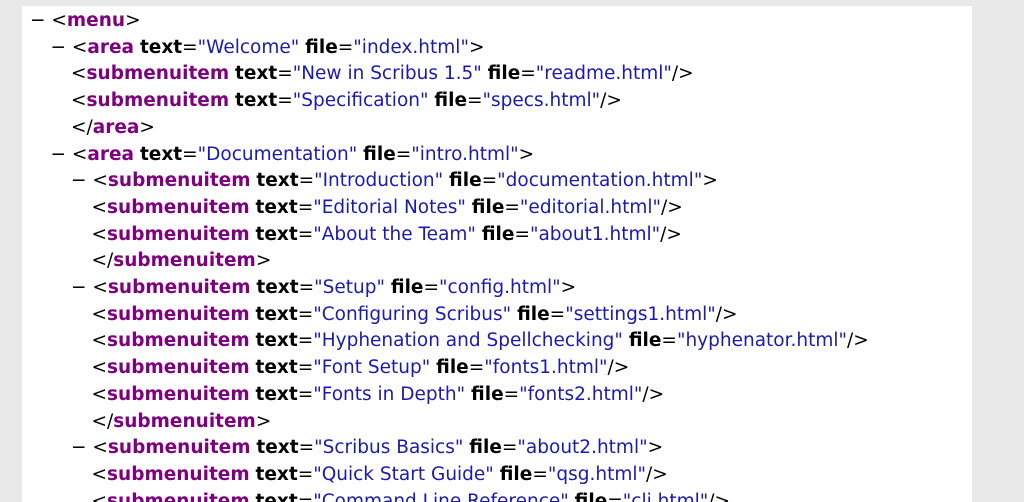 The height and width of the screenshot is (502, 1024). I want to click on attribute-value: "Hyphenation and Spellchecking", so click(468, 341).